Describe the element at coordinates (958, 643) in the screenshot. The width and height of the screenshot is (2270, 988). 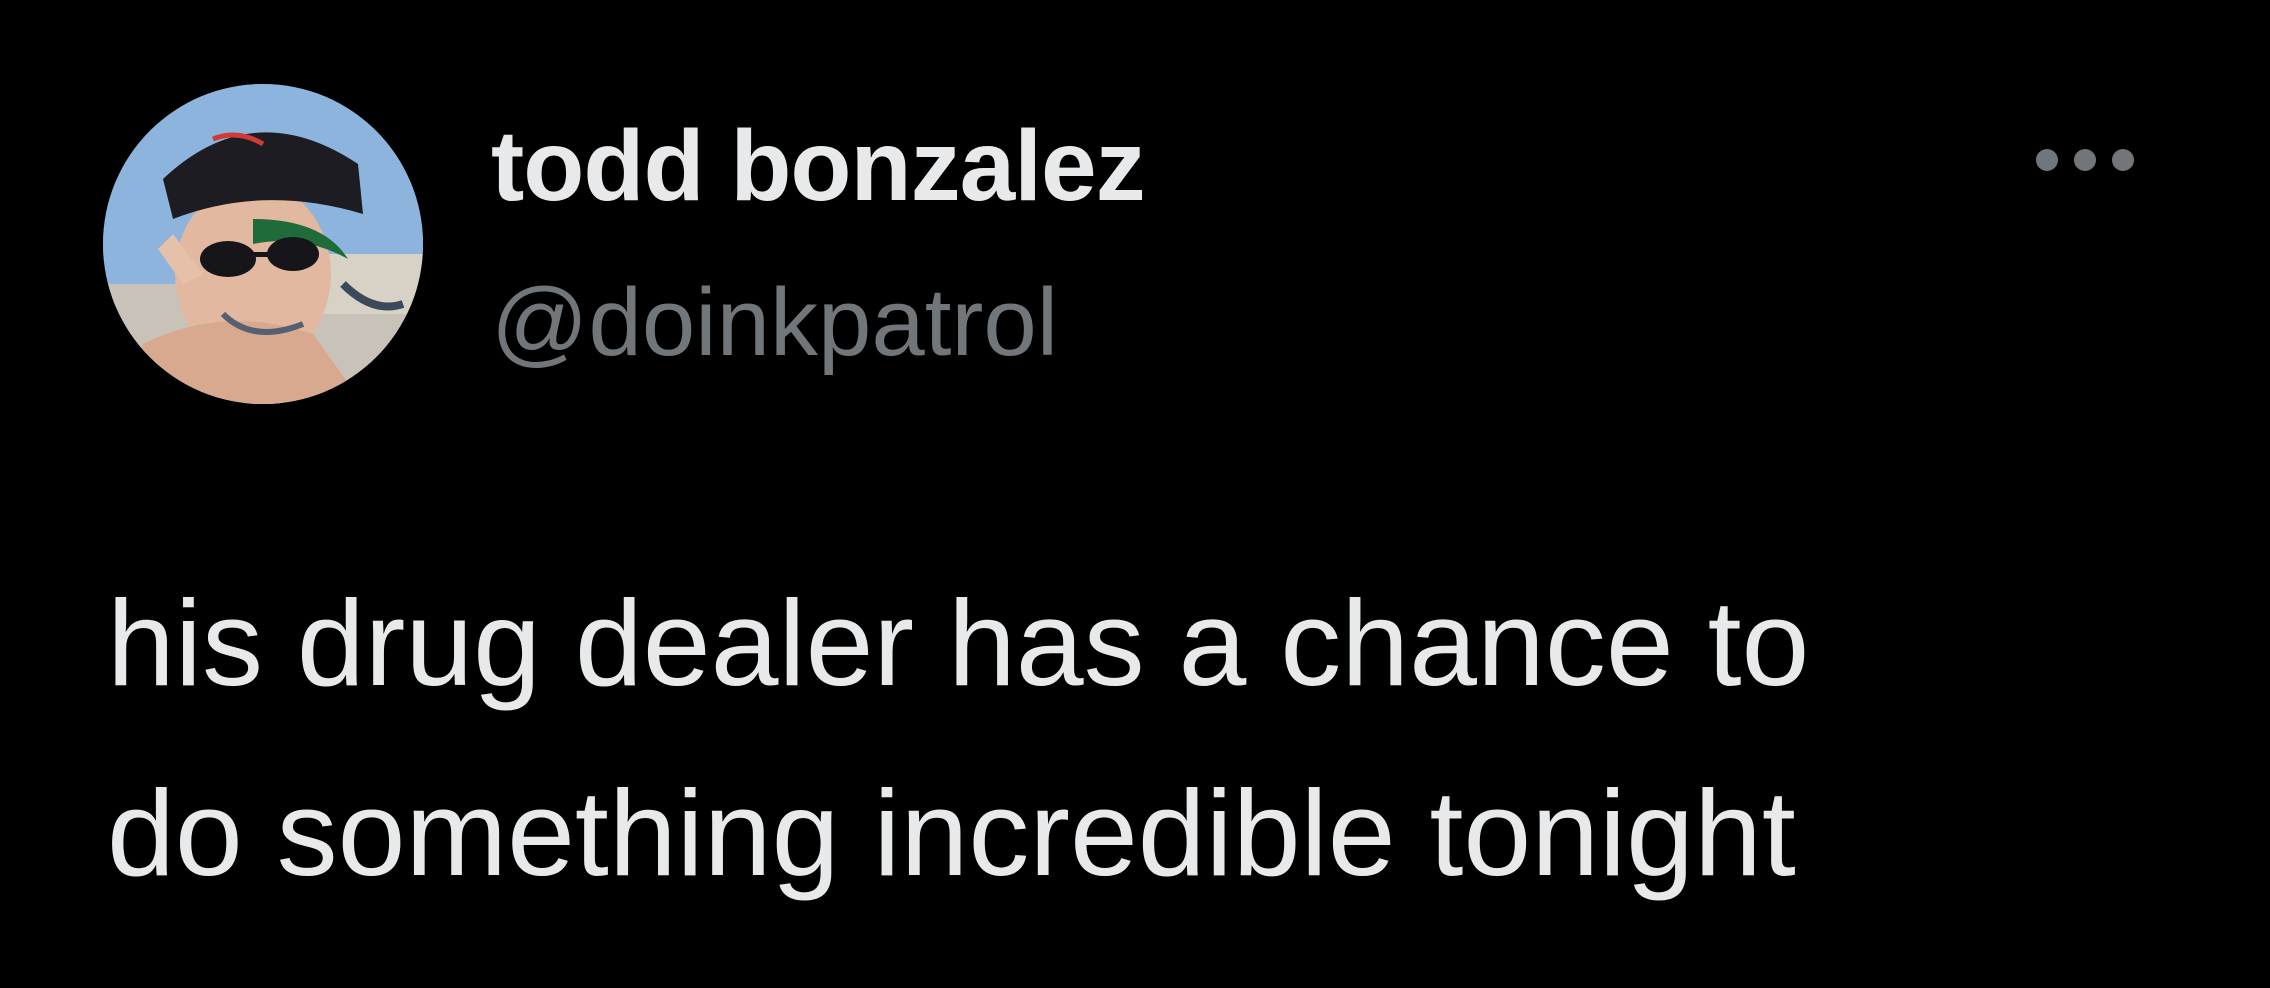
I see `tweet-text-line: his drug dealer has a chance to` at that location.